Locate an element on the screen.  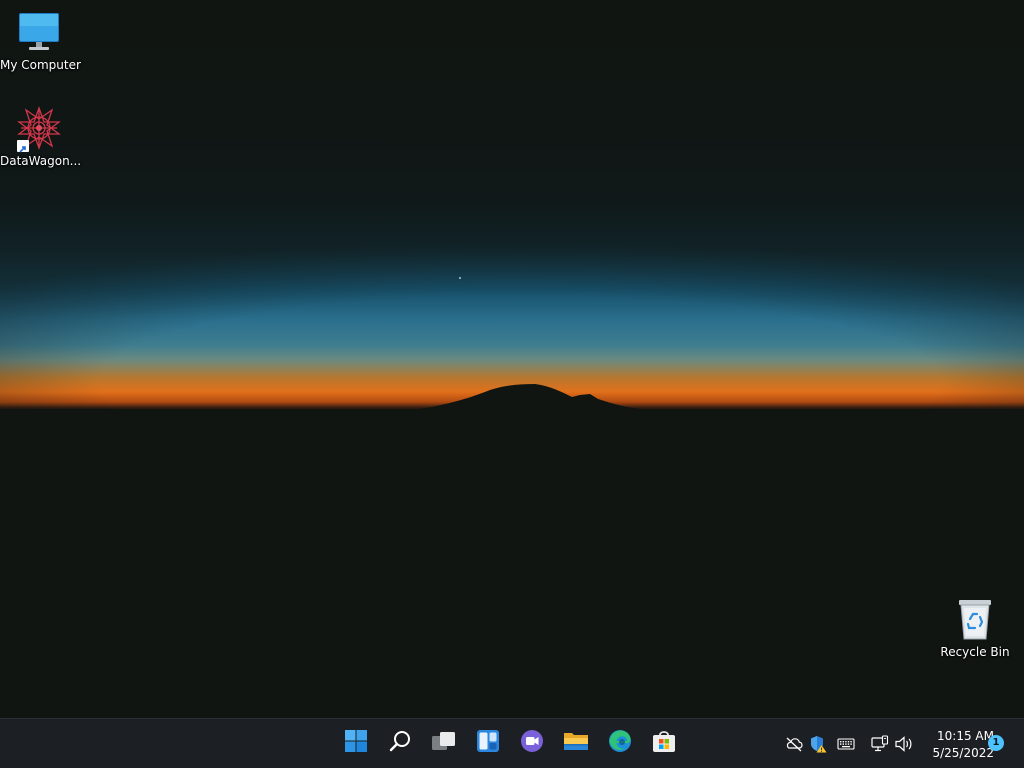
clock-time: 10:15 AM is located at coordinates (965, 736).